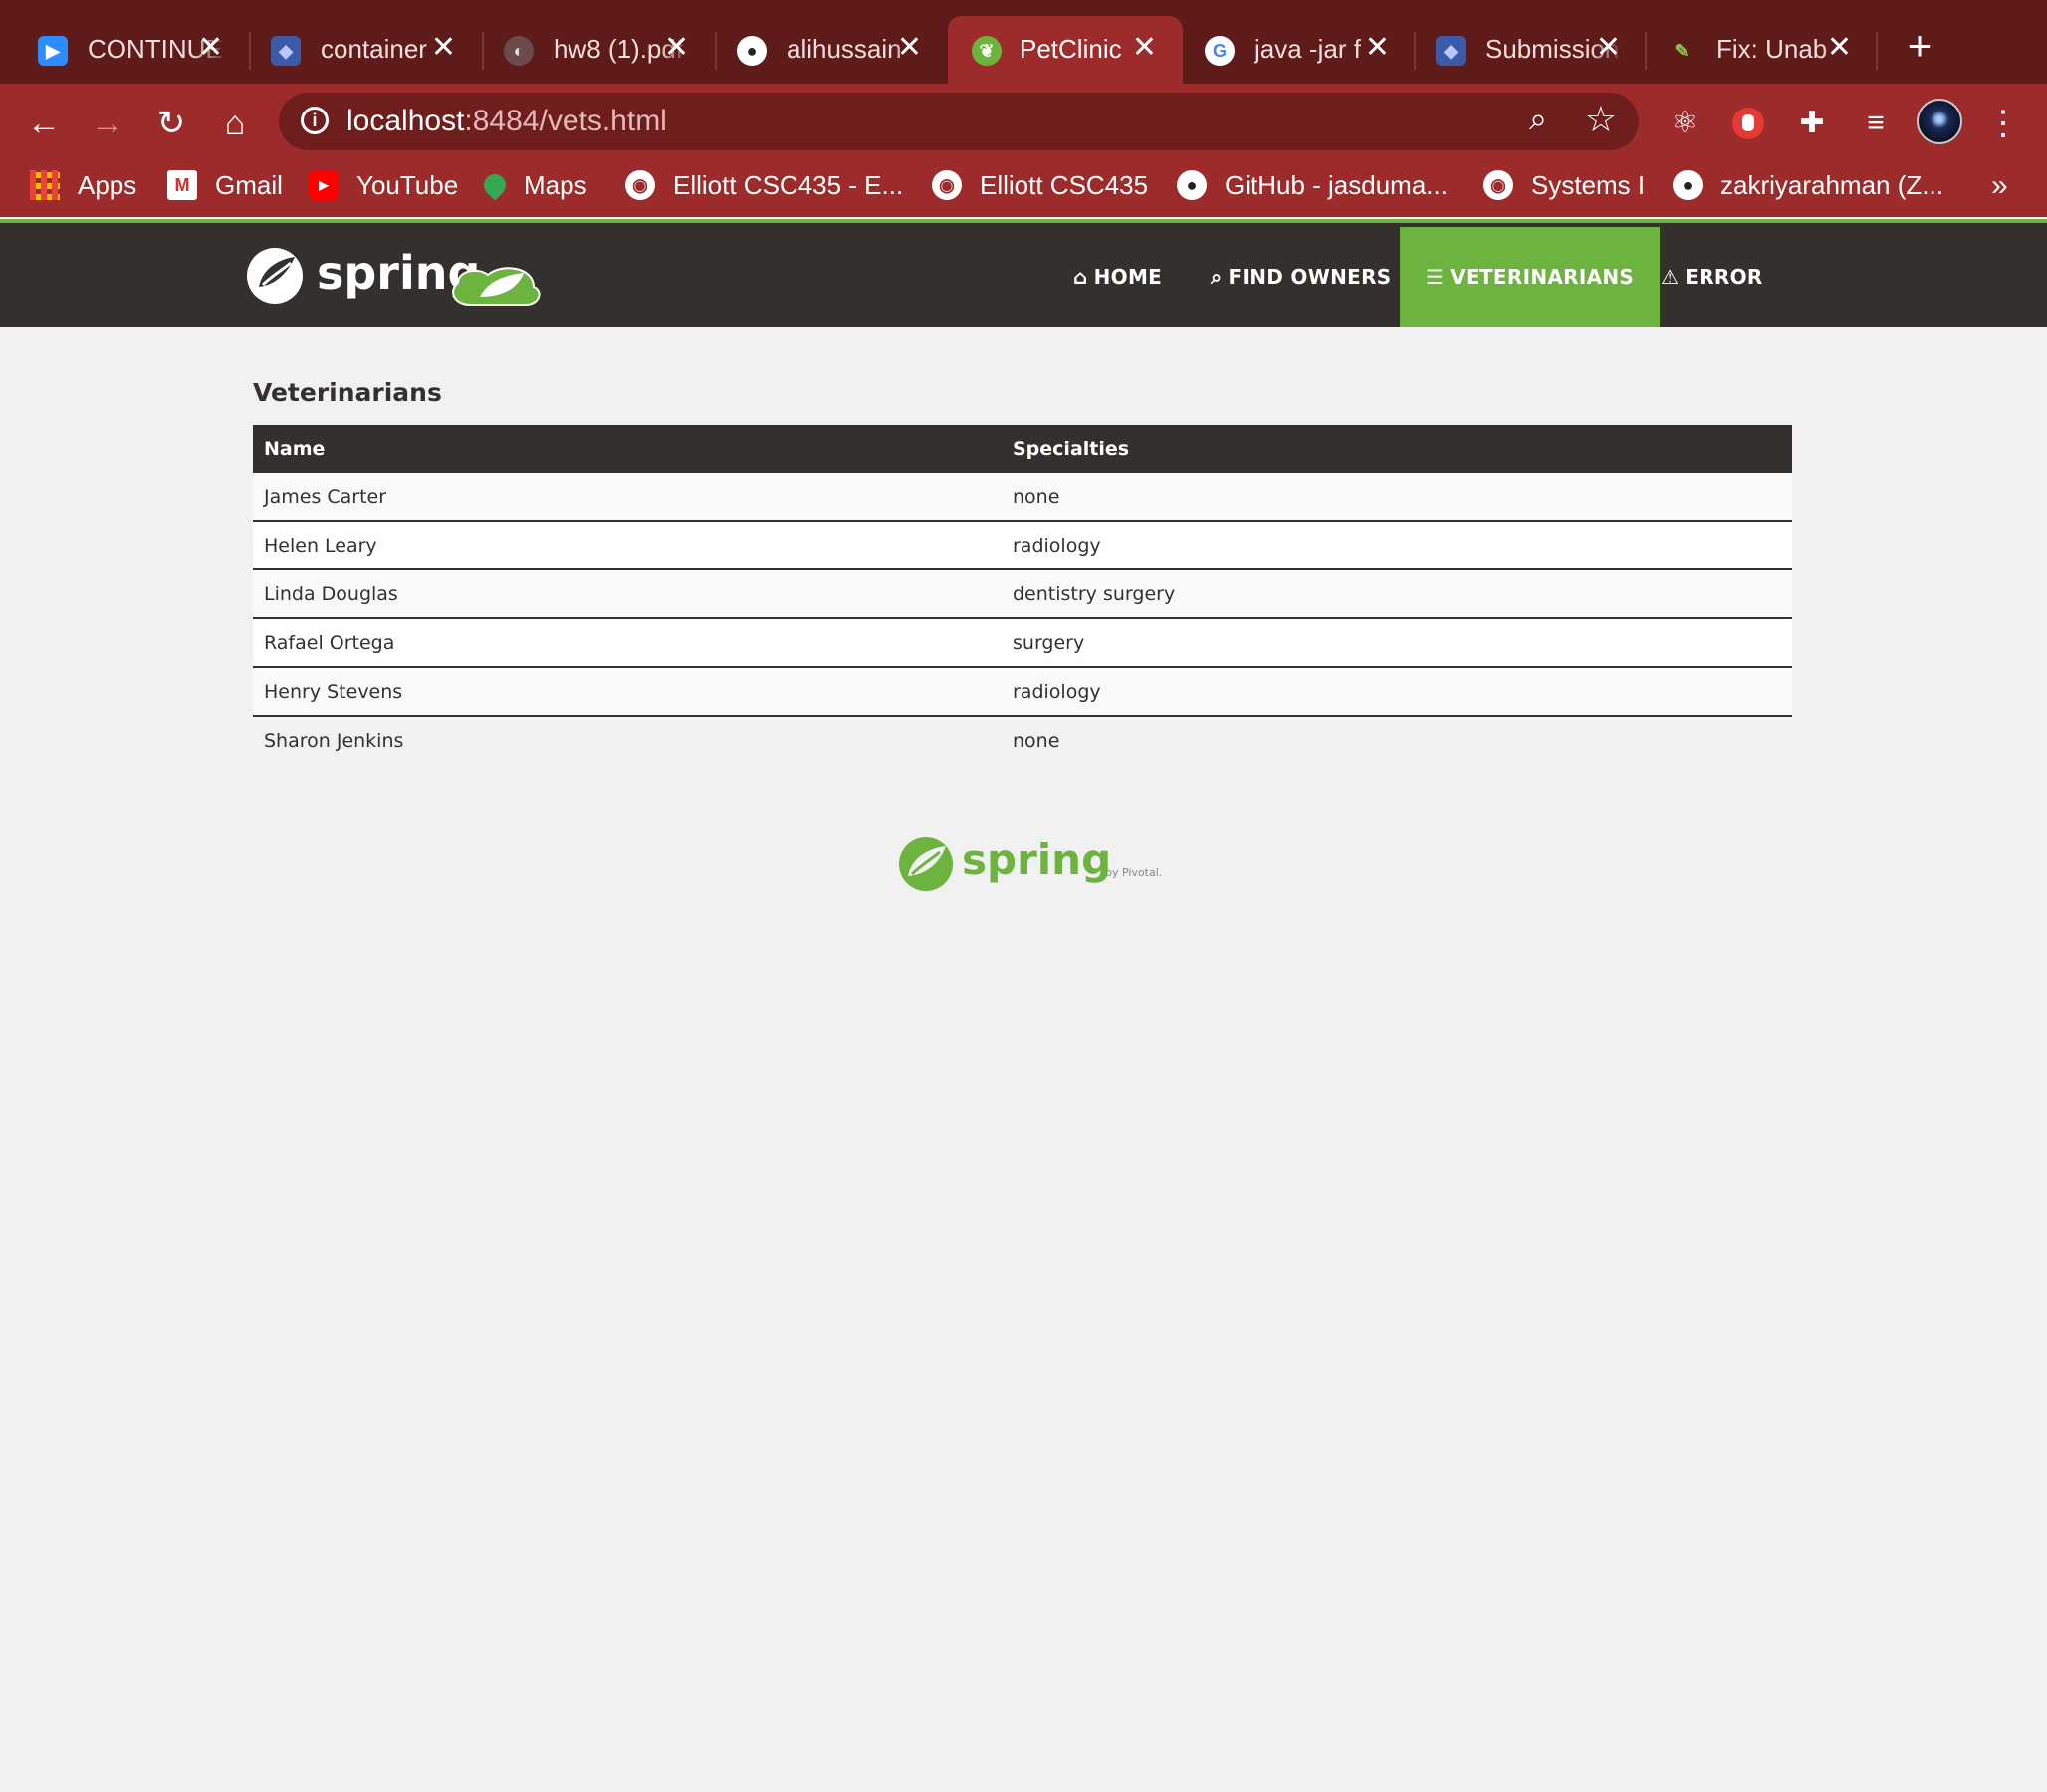 Image resolution: width=2047 pixels, height=1792 pixels. I want to click on bookmark-gmail: M Gmail, so click(225, 185).